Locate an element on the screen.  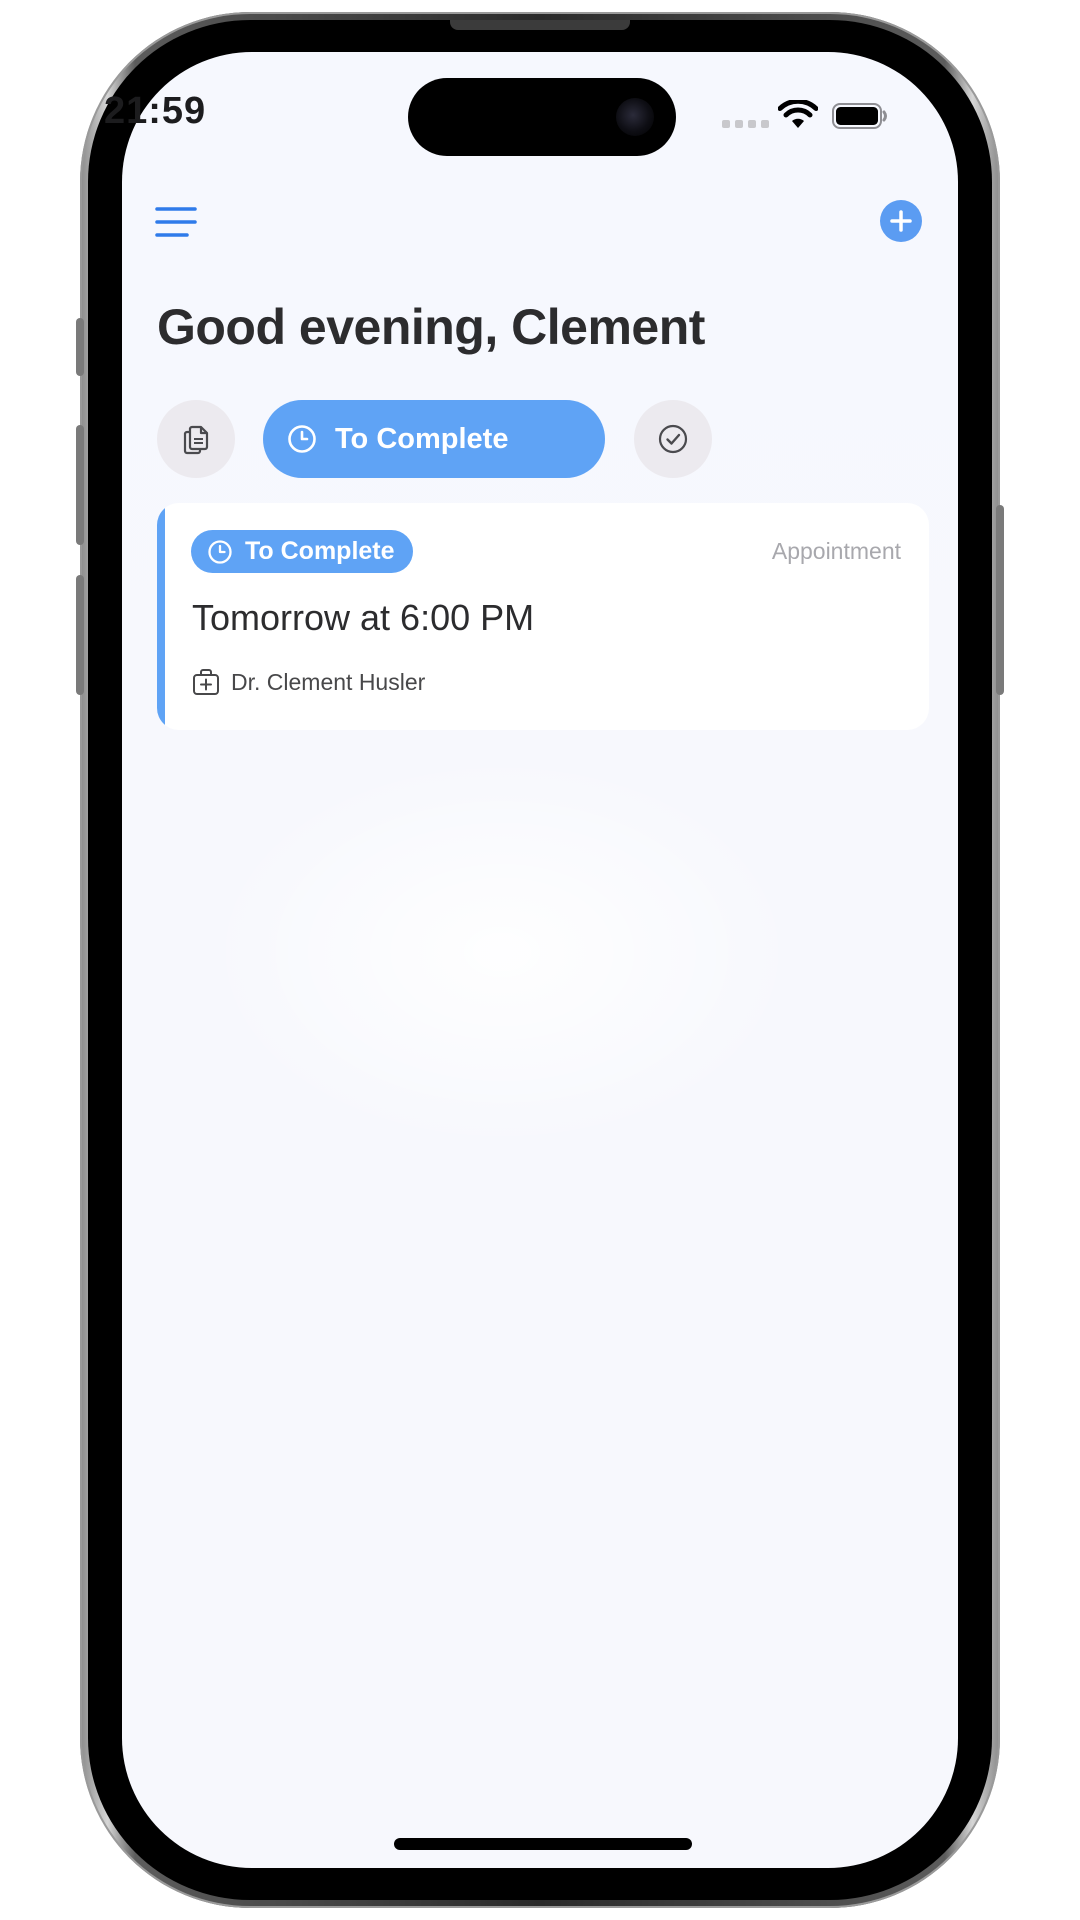
filter-all-button is located at coordinates (196, 439).